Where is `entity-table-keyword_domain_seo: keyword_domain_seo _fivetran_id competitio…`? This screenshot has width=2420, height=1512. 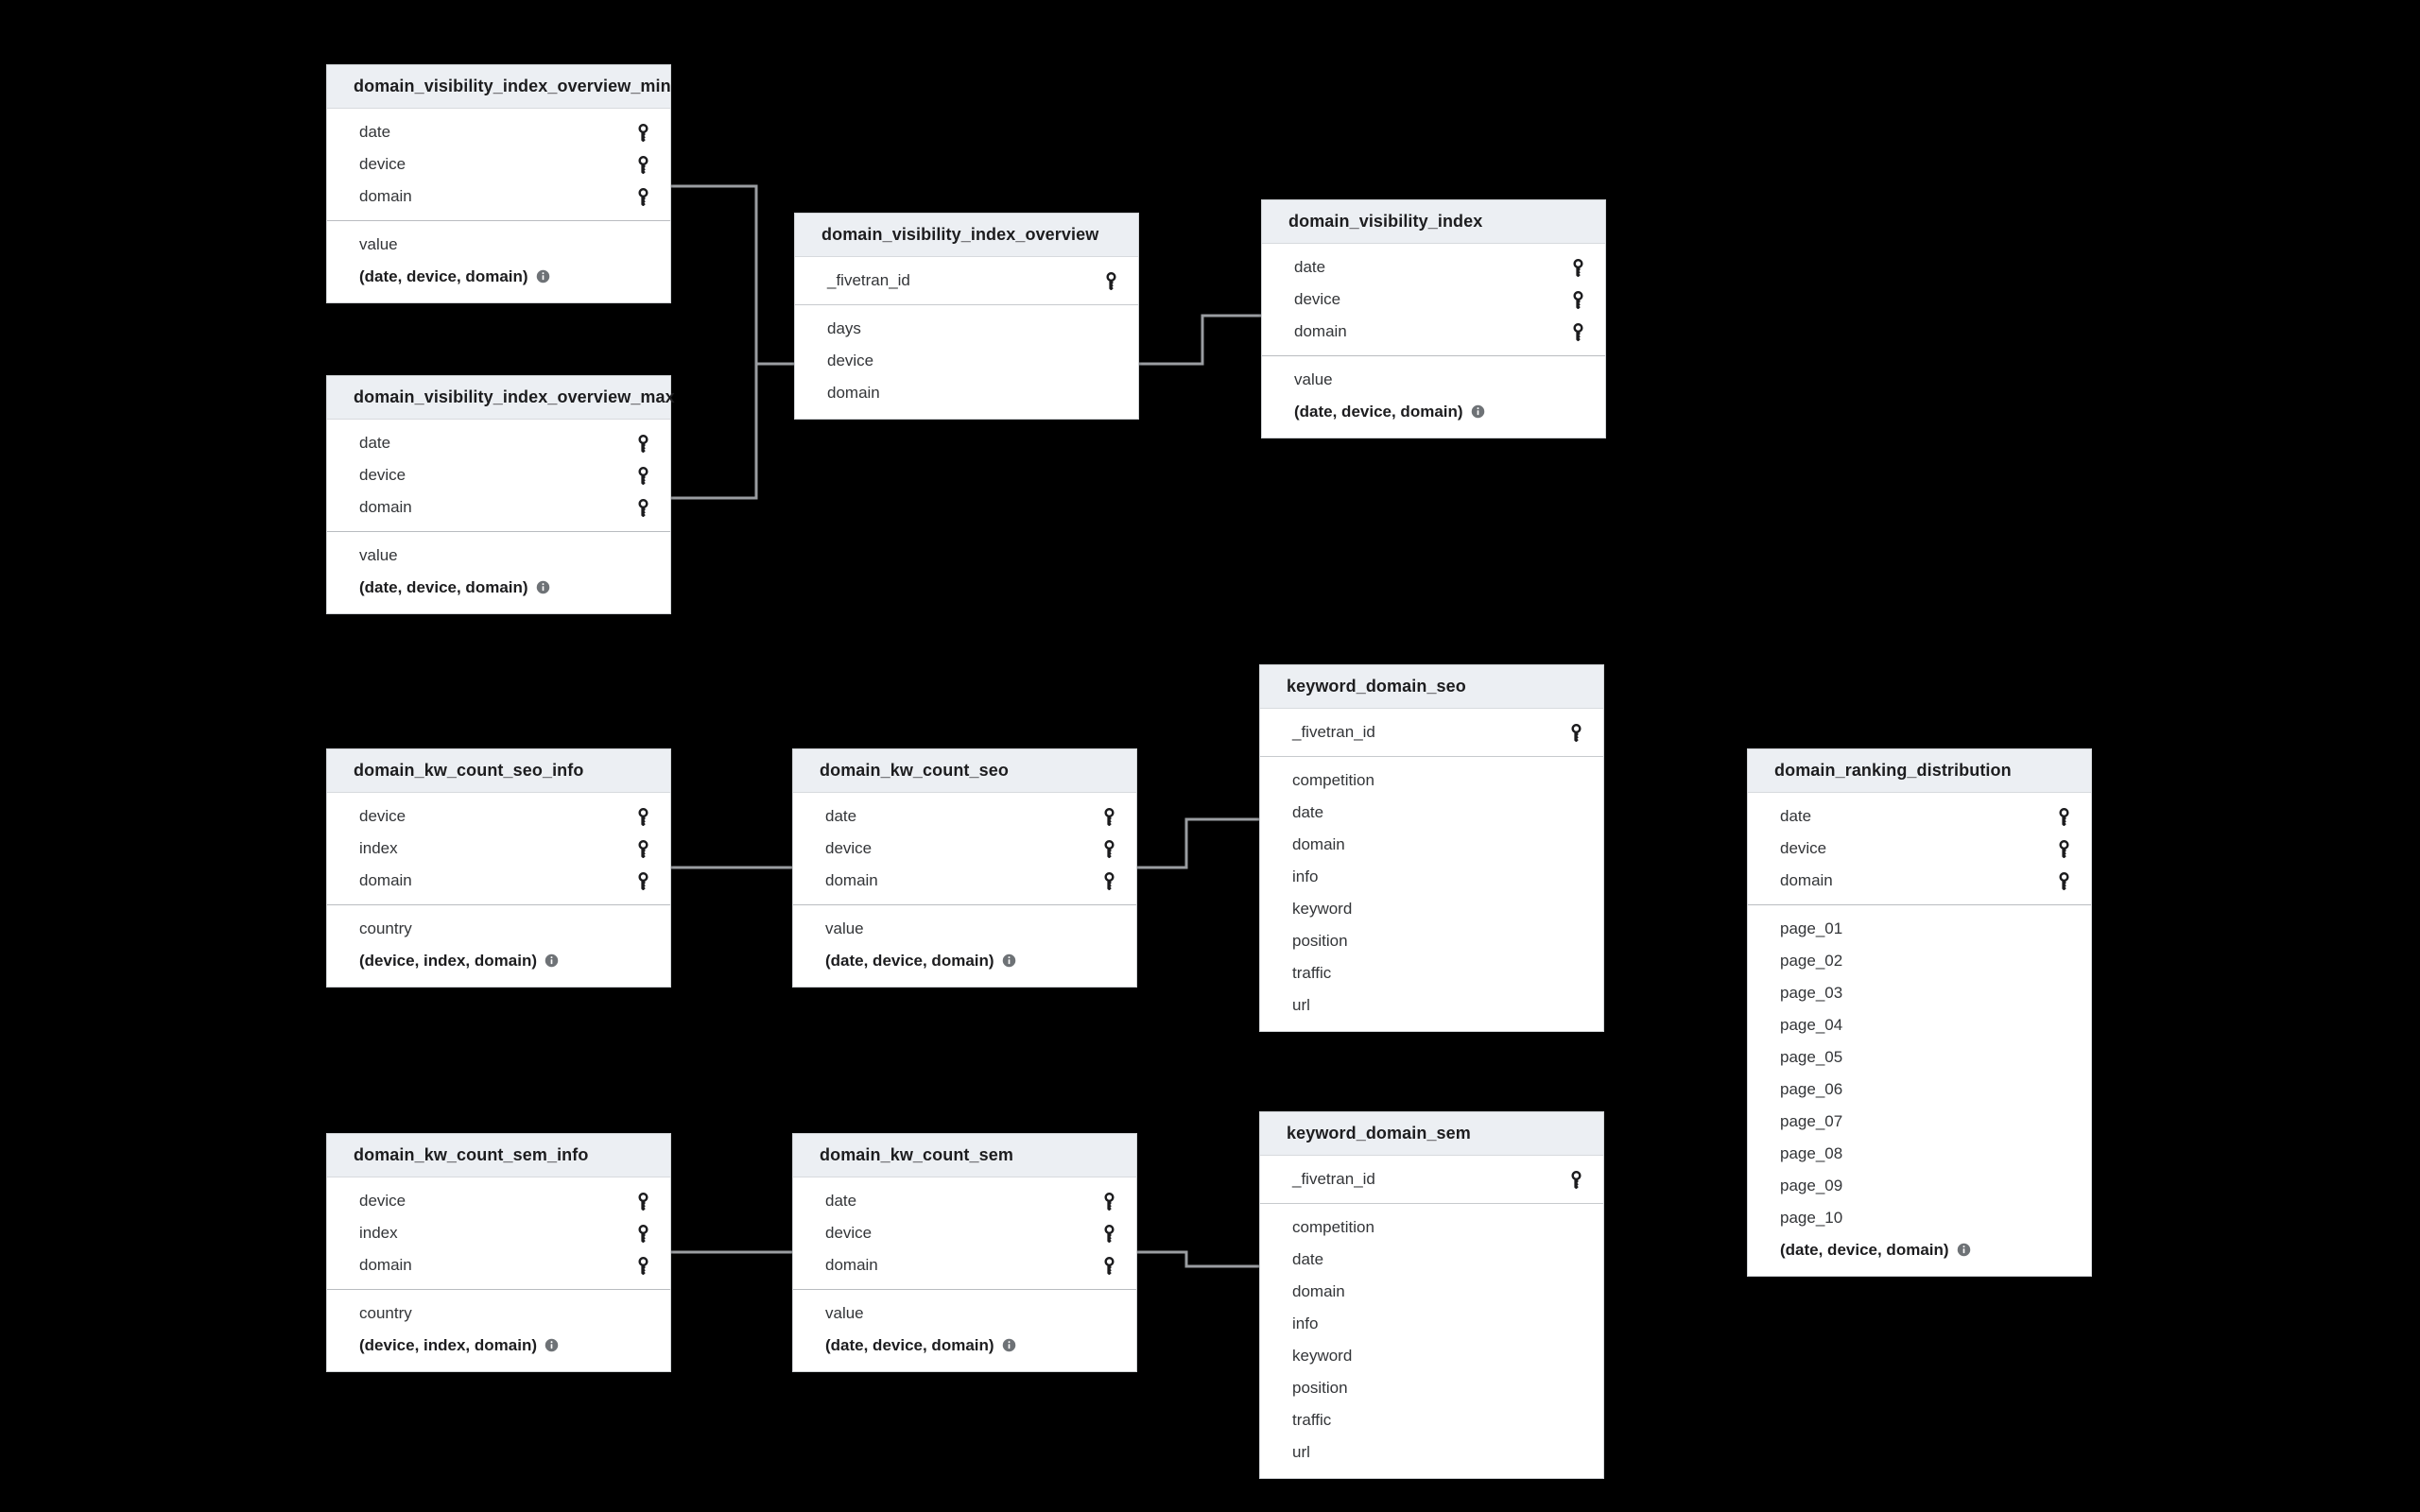
entity-table-keyword_domain_seo: keyword_domain_seo _fivetran_id competitio… is located at coordinates (1431, 848).